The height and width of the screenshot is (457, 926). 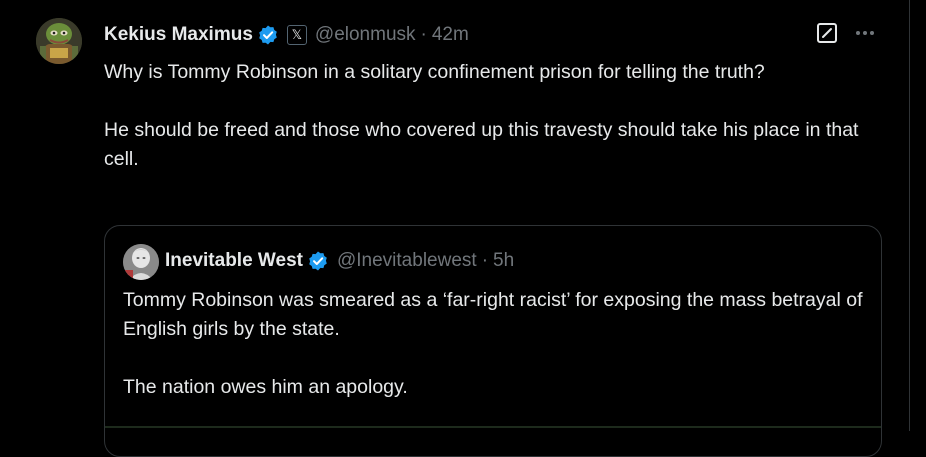 What do you see at coordinates (865, 33) in the screenshot?
I see `more-icon` at bounding box center [865, 33].